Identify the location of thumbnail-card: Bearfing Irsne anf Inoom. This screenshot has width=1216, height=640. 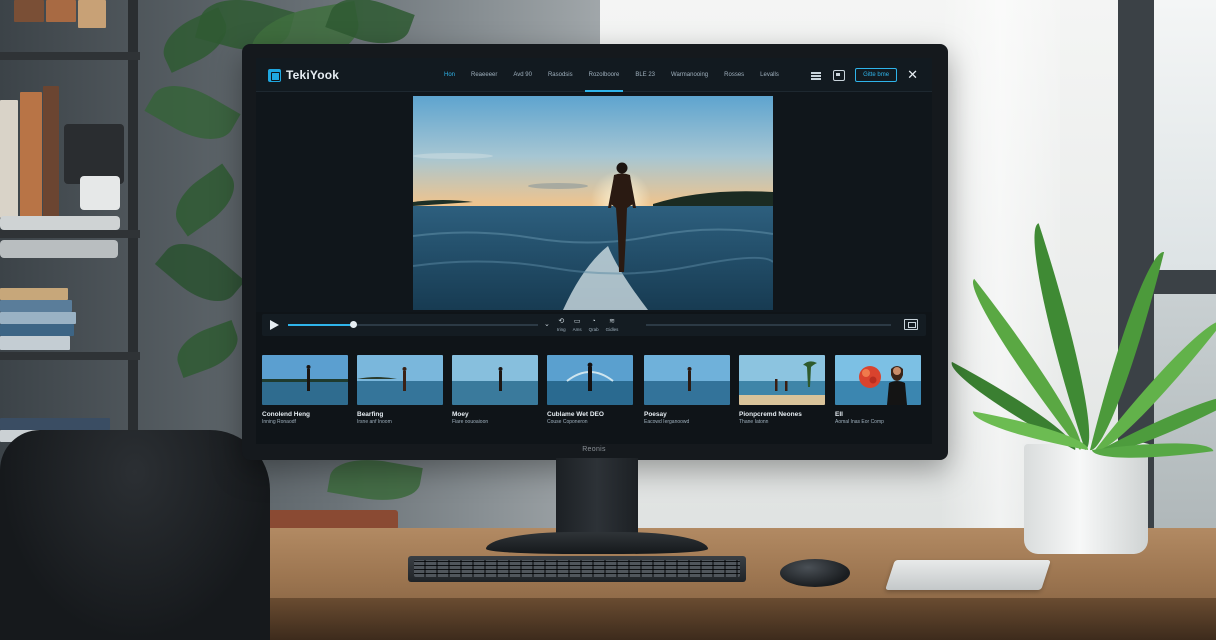
(400, 390).